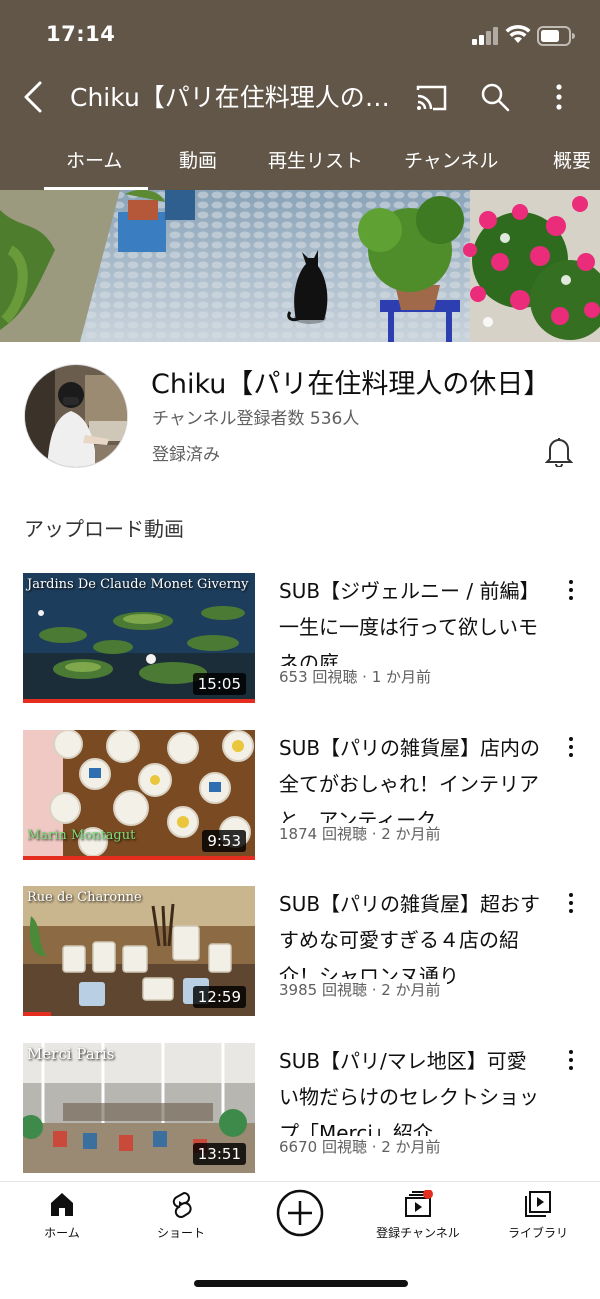  What do you see at coordinates (518, 33) in the screenshot?
I see `wifi-icon` at bounding box center [518, 33].